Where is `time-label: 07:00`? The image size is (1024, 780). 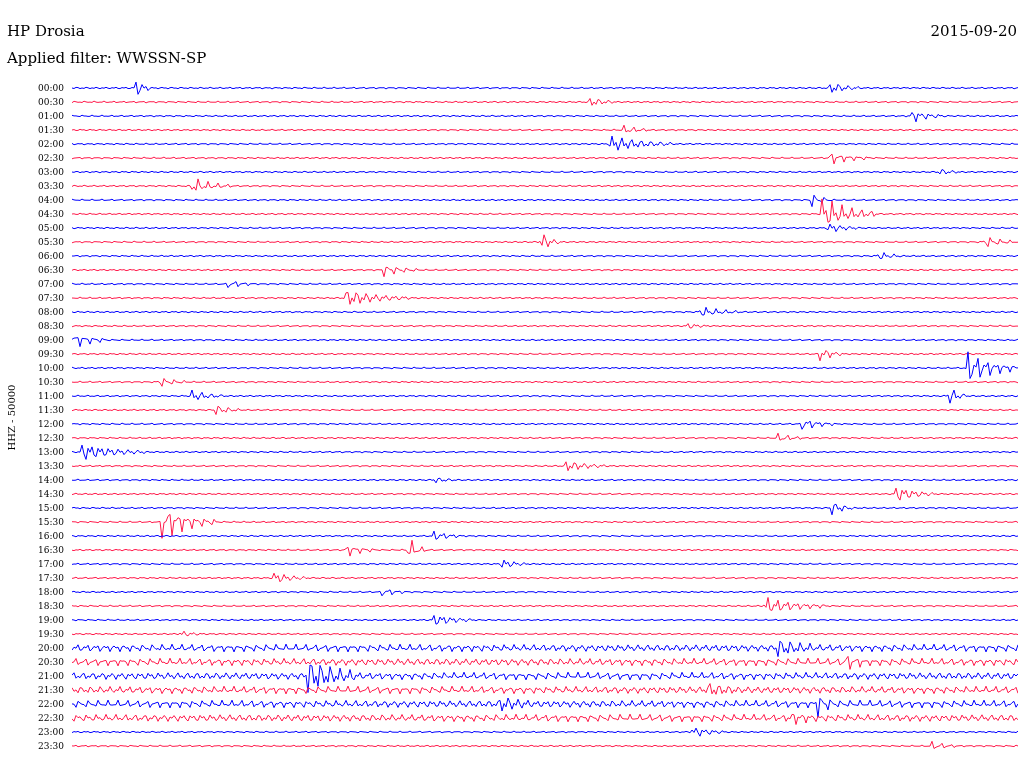
time-label: 07:00 is located at coordinates (51, 284).